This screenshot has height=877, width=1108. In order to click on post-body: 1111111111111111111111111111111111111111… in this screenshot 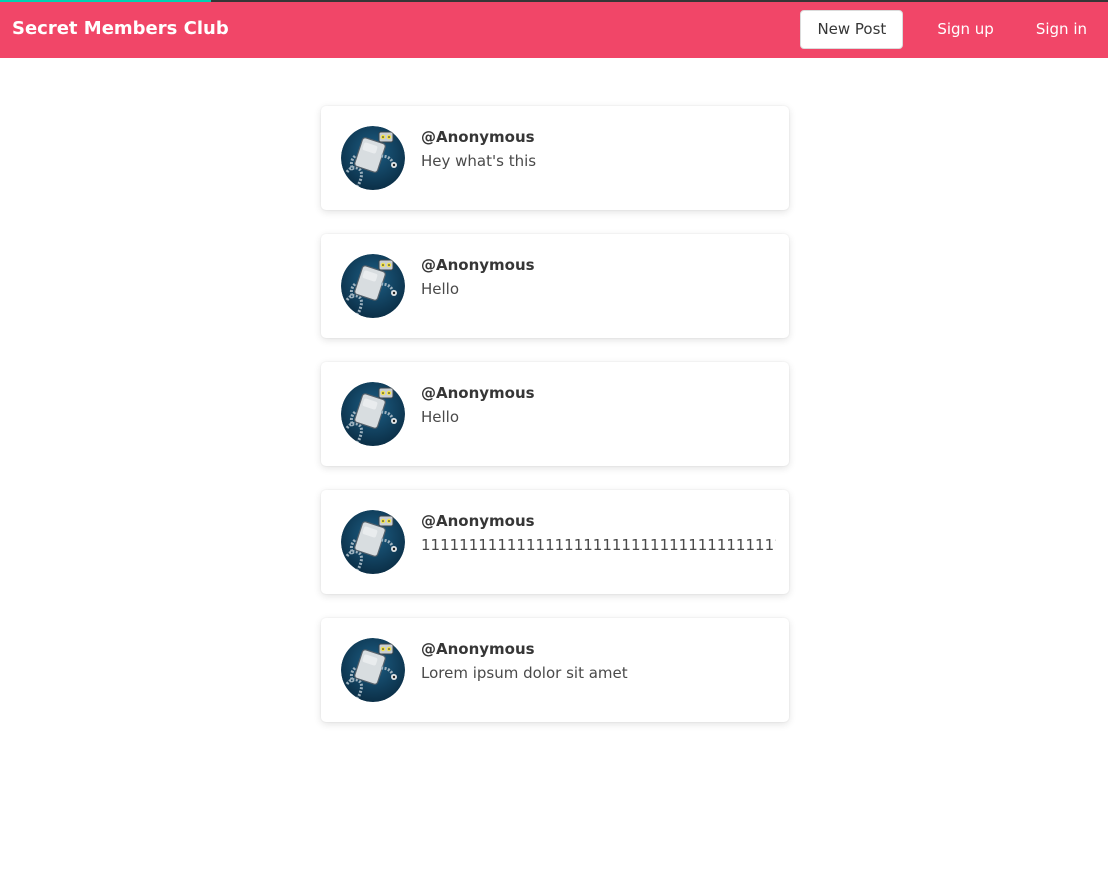, I will do `click(598, 545)`.